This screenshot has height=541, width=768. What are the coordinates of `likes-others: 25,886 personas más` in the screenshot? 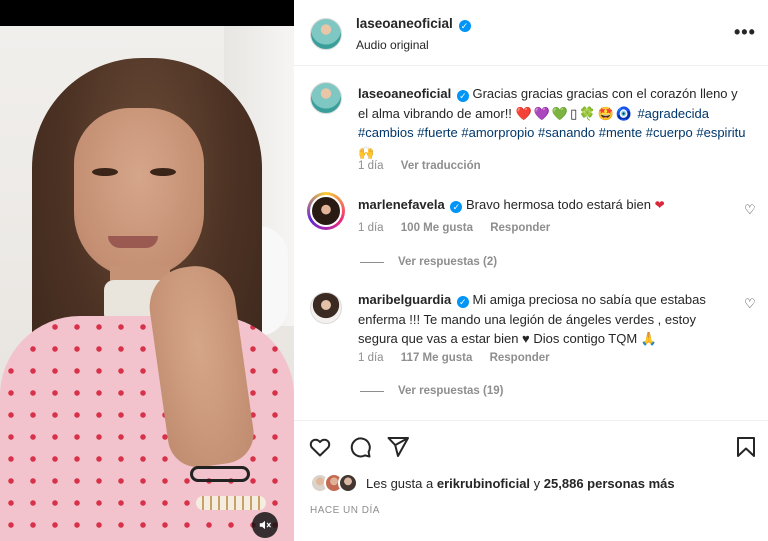 It's located at (609, 483).